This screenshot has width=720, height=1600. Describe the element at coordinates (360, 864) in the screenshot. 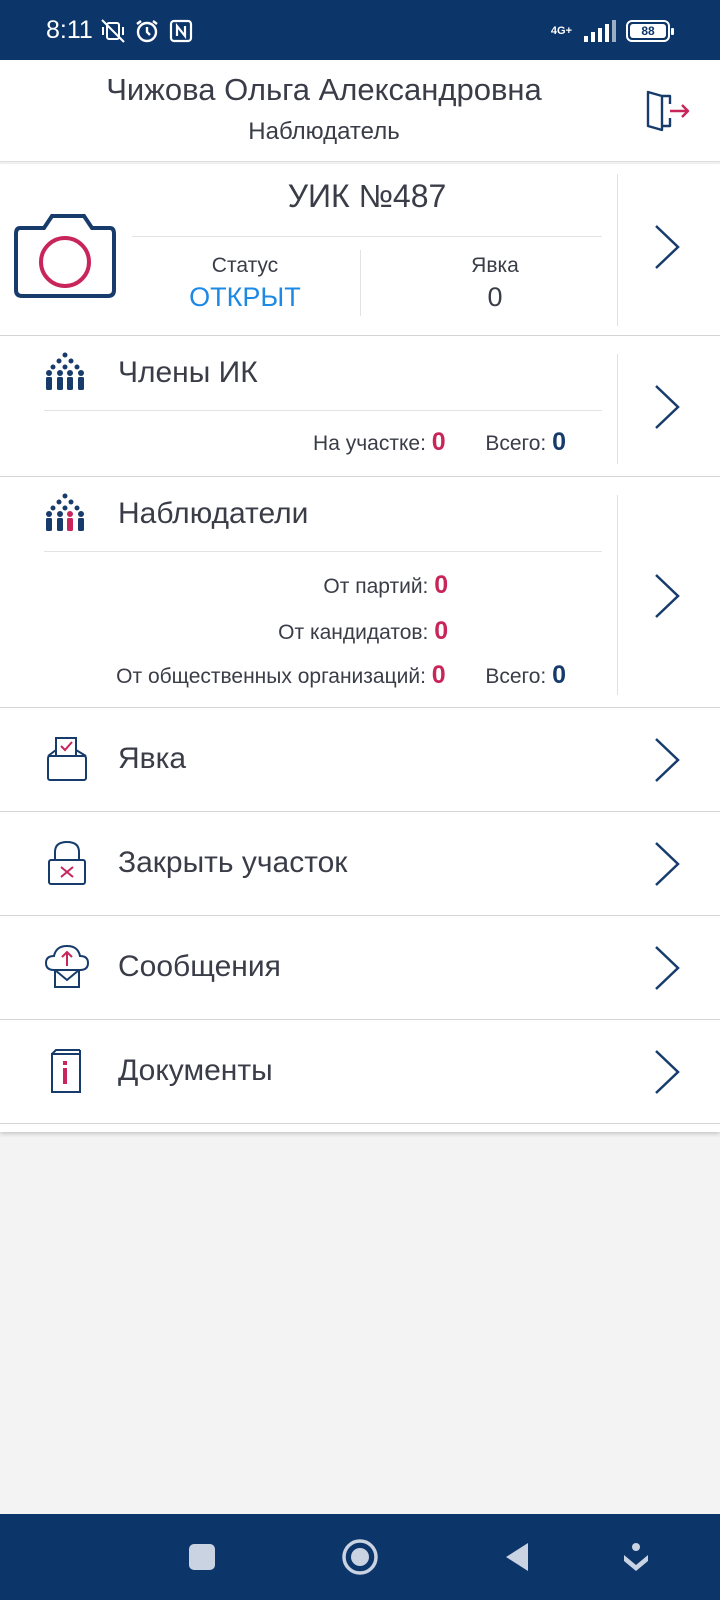

I see `menu-item-close-station: Закрыть участок` at that location.